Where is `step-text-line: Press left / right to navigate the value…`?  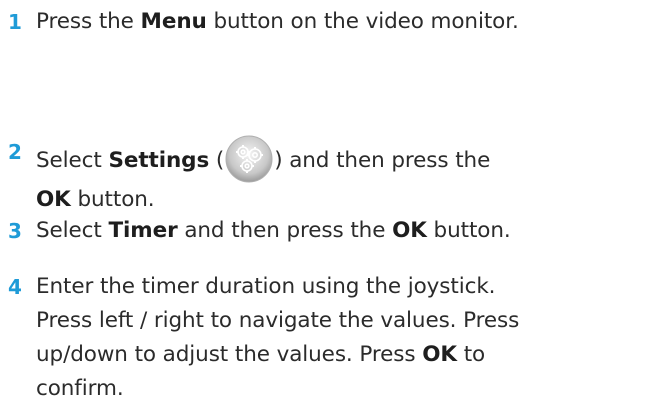 step-text-line: Press left / right to navigate the value… is located at coordinates (278, 320).